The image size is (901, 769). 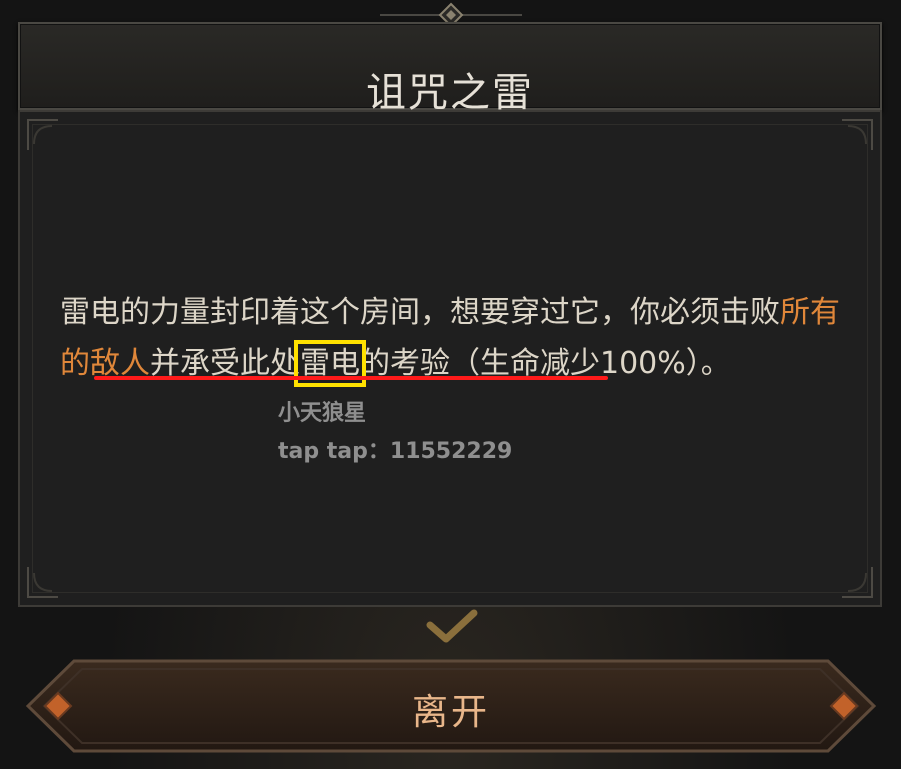 I want to click on corner-ornament-top-right, so click(x=857, y=135).